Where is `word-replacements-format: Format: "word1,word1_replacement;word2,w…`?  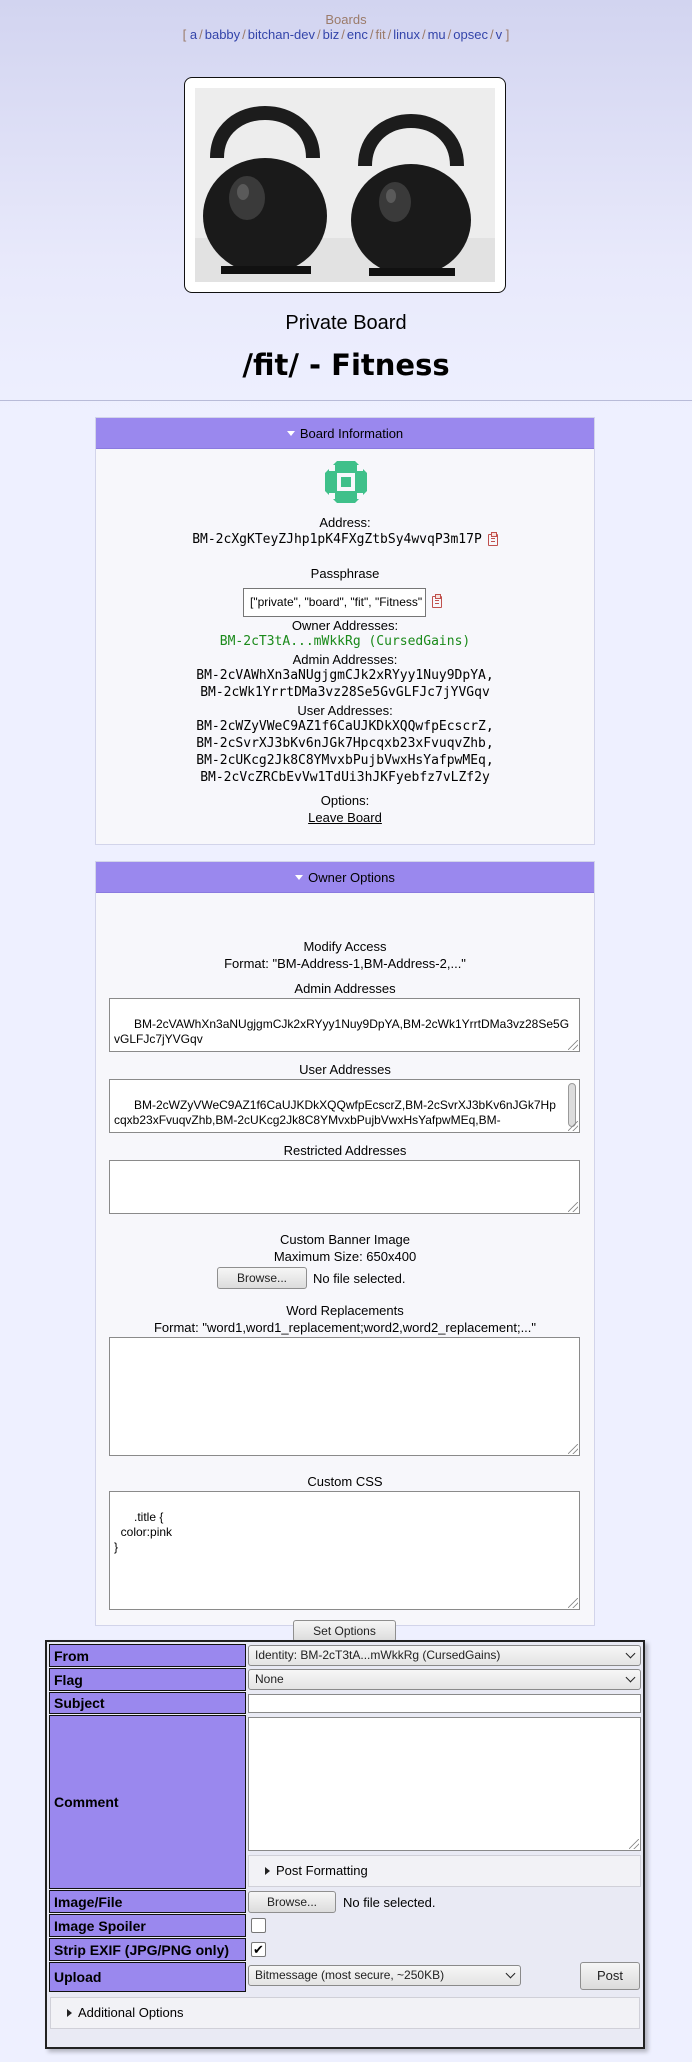 word-replacements-format: Format: "word1,word1_replacement;word2,w… is located at coordinates (345, 1327).